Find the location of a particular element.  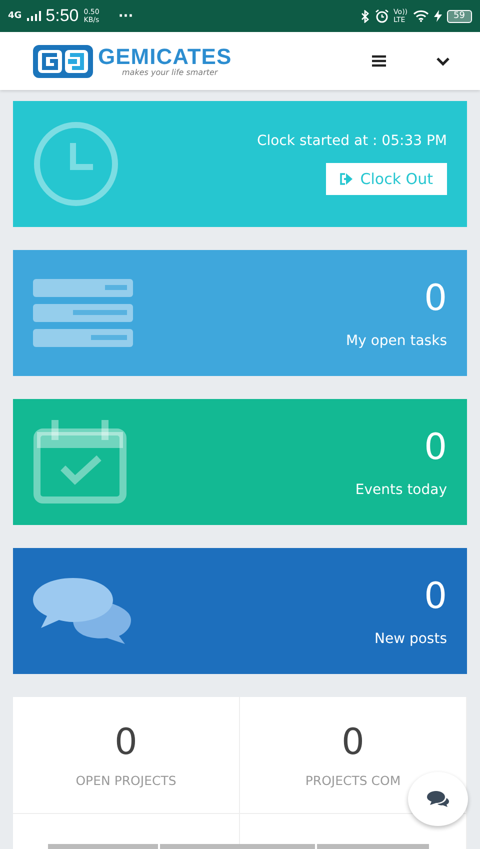

logo-icon is located at coordinates (63, 61).